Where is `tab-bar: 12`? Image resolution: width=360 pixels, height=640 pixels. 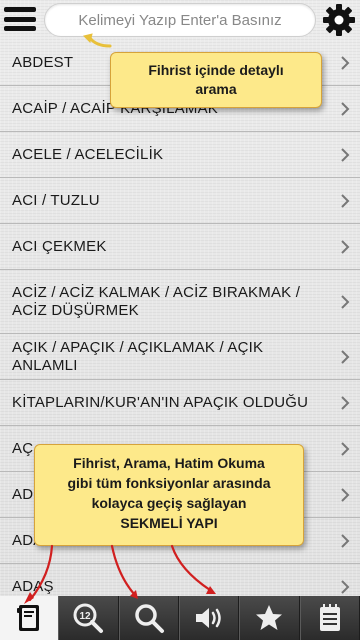
tab-bar: 12 is located at coordinates (180, 618).